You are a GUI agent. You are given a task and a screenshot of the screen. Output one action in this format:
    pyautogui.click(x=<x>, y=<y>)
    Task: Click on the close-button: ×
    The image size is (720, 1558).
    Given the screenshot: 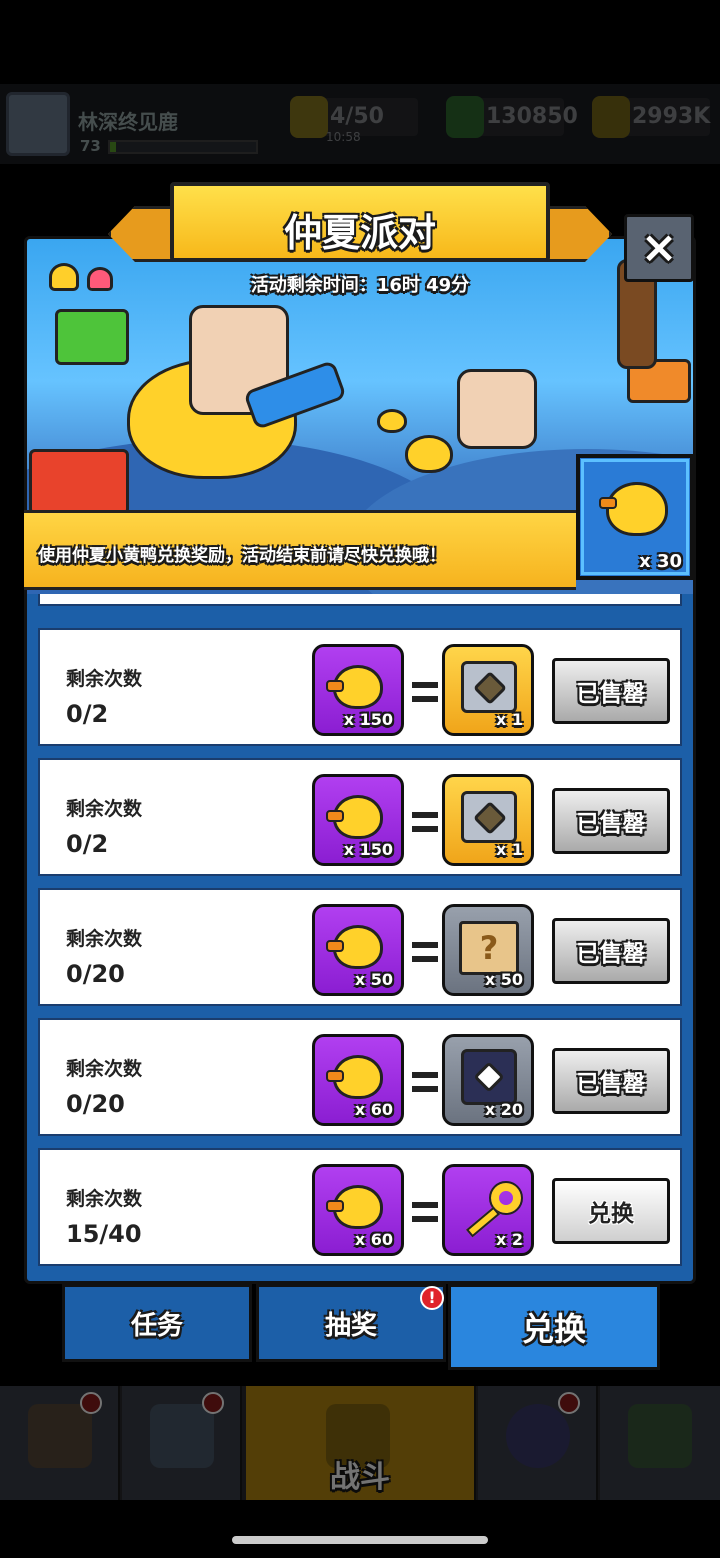 What is the action you would take?
    pyautogui.click(x=659, y=248)
    